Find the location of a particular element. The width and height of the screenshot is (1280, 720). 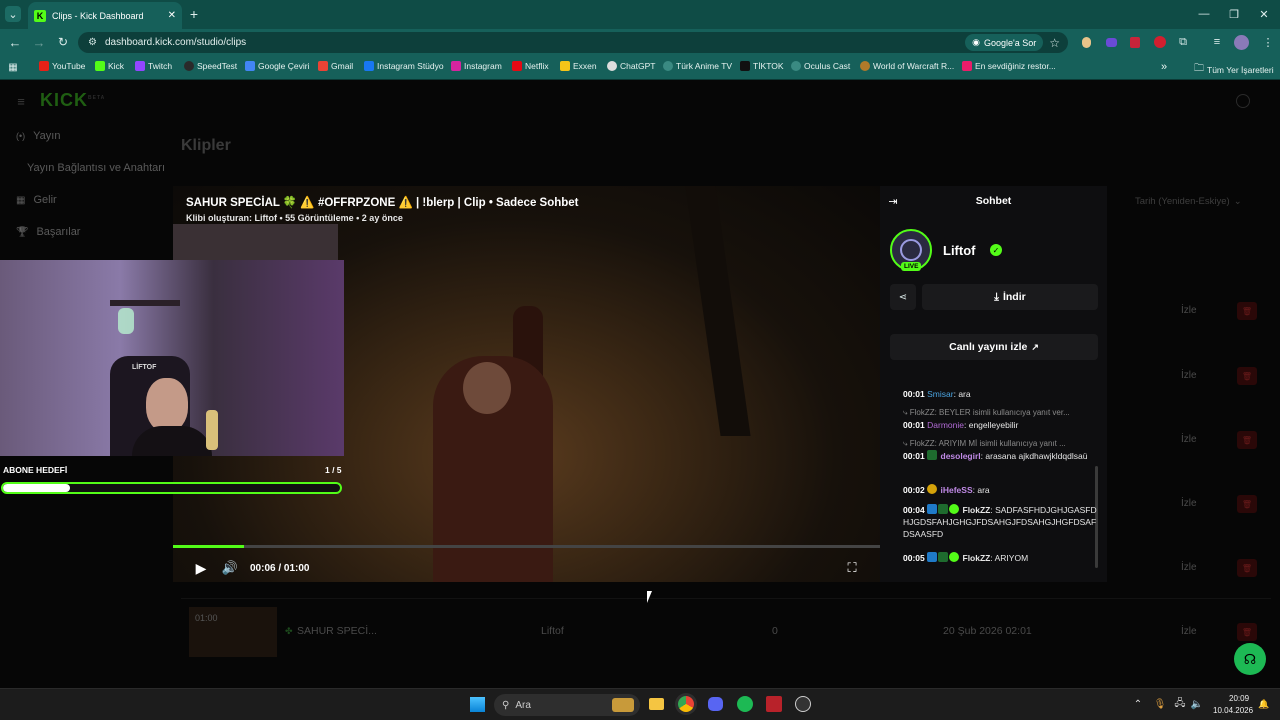

url-text: dashboard.kick.com/studio/clips is located at coordinates (175, 42).